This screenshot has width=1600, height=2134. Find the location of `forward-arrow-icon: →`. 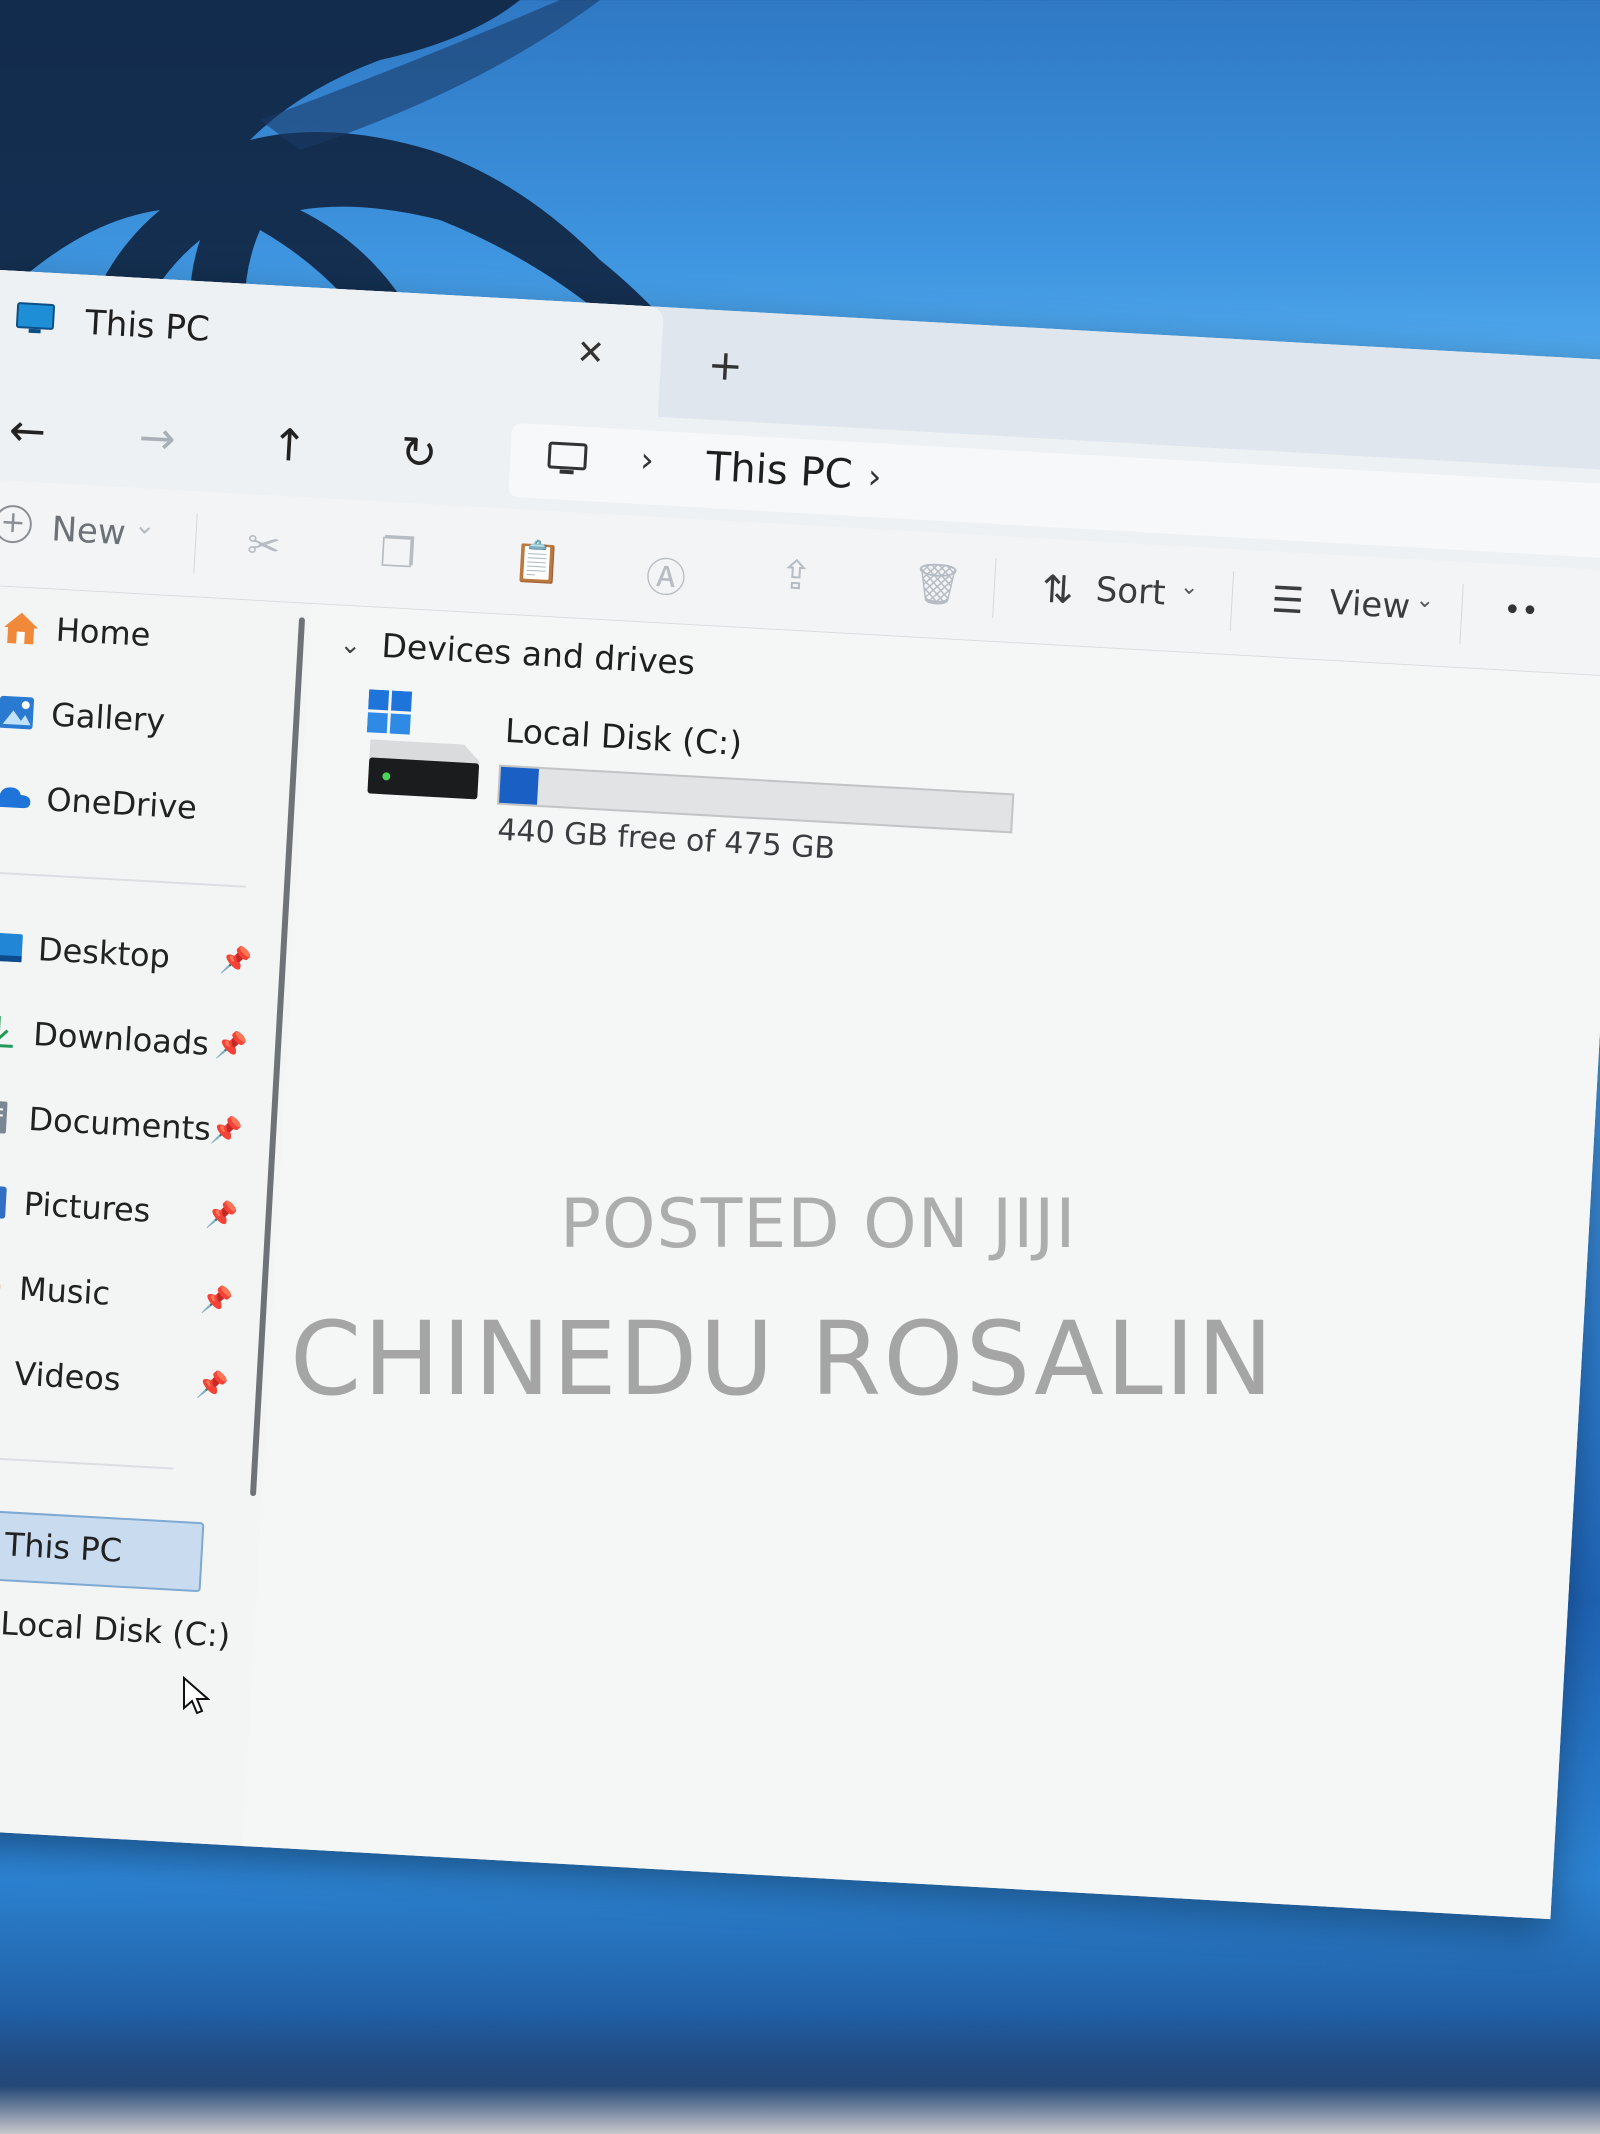

forward-arrow-icon: → is located at coordinates (157, 438).